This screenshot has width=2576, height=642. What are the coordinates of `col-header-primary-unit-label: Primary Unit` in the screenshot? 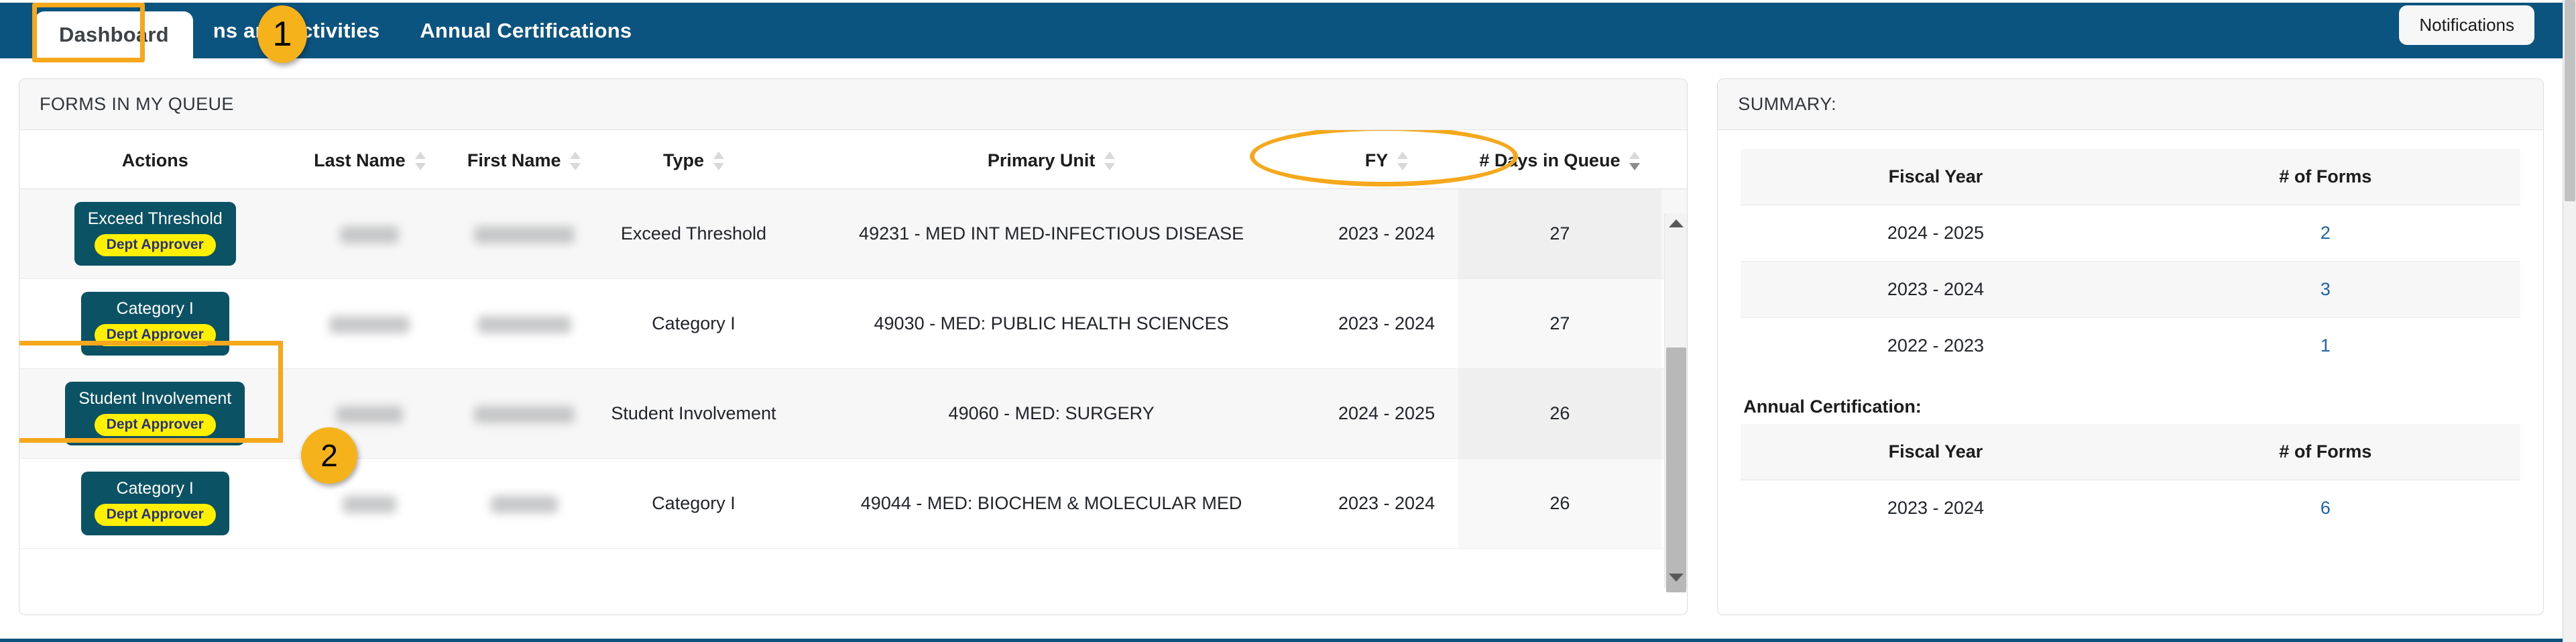 It's located at (1041, 160).